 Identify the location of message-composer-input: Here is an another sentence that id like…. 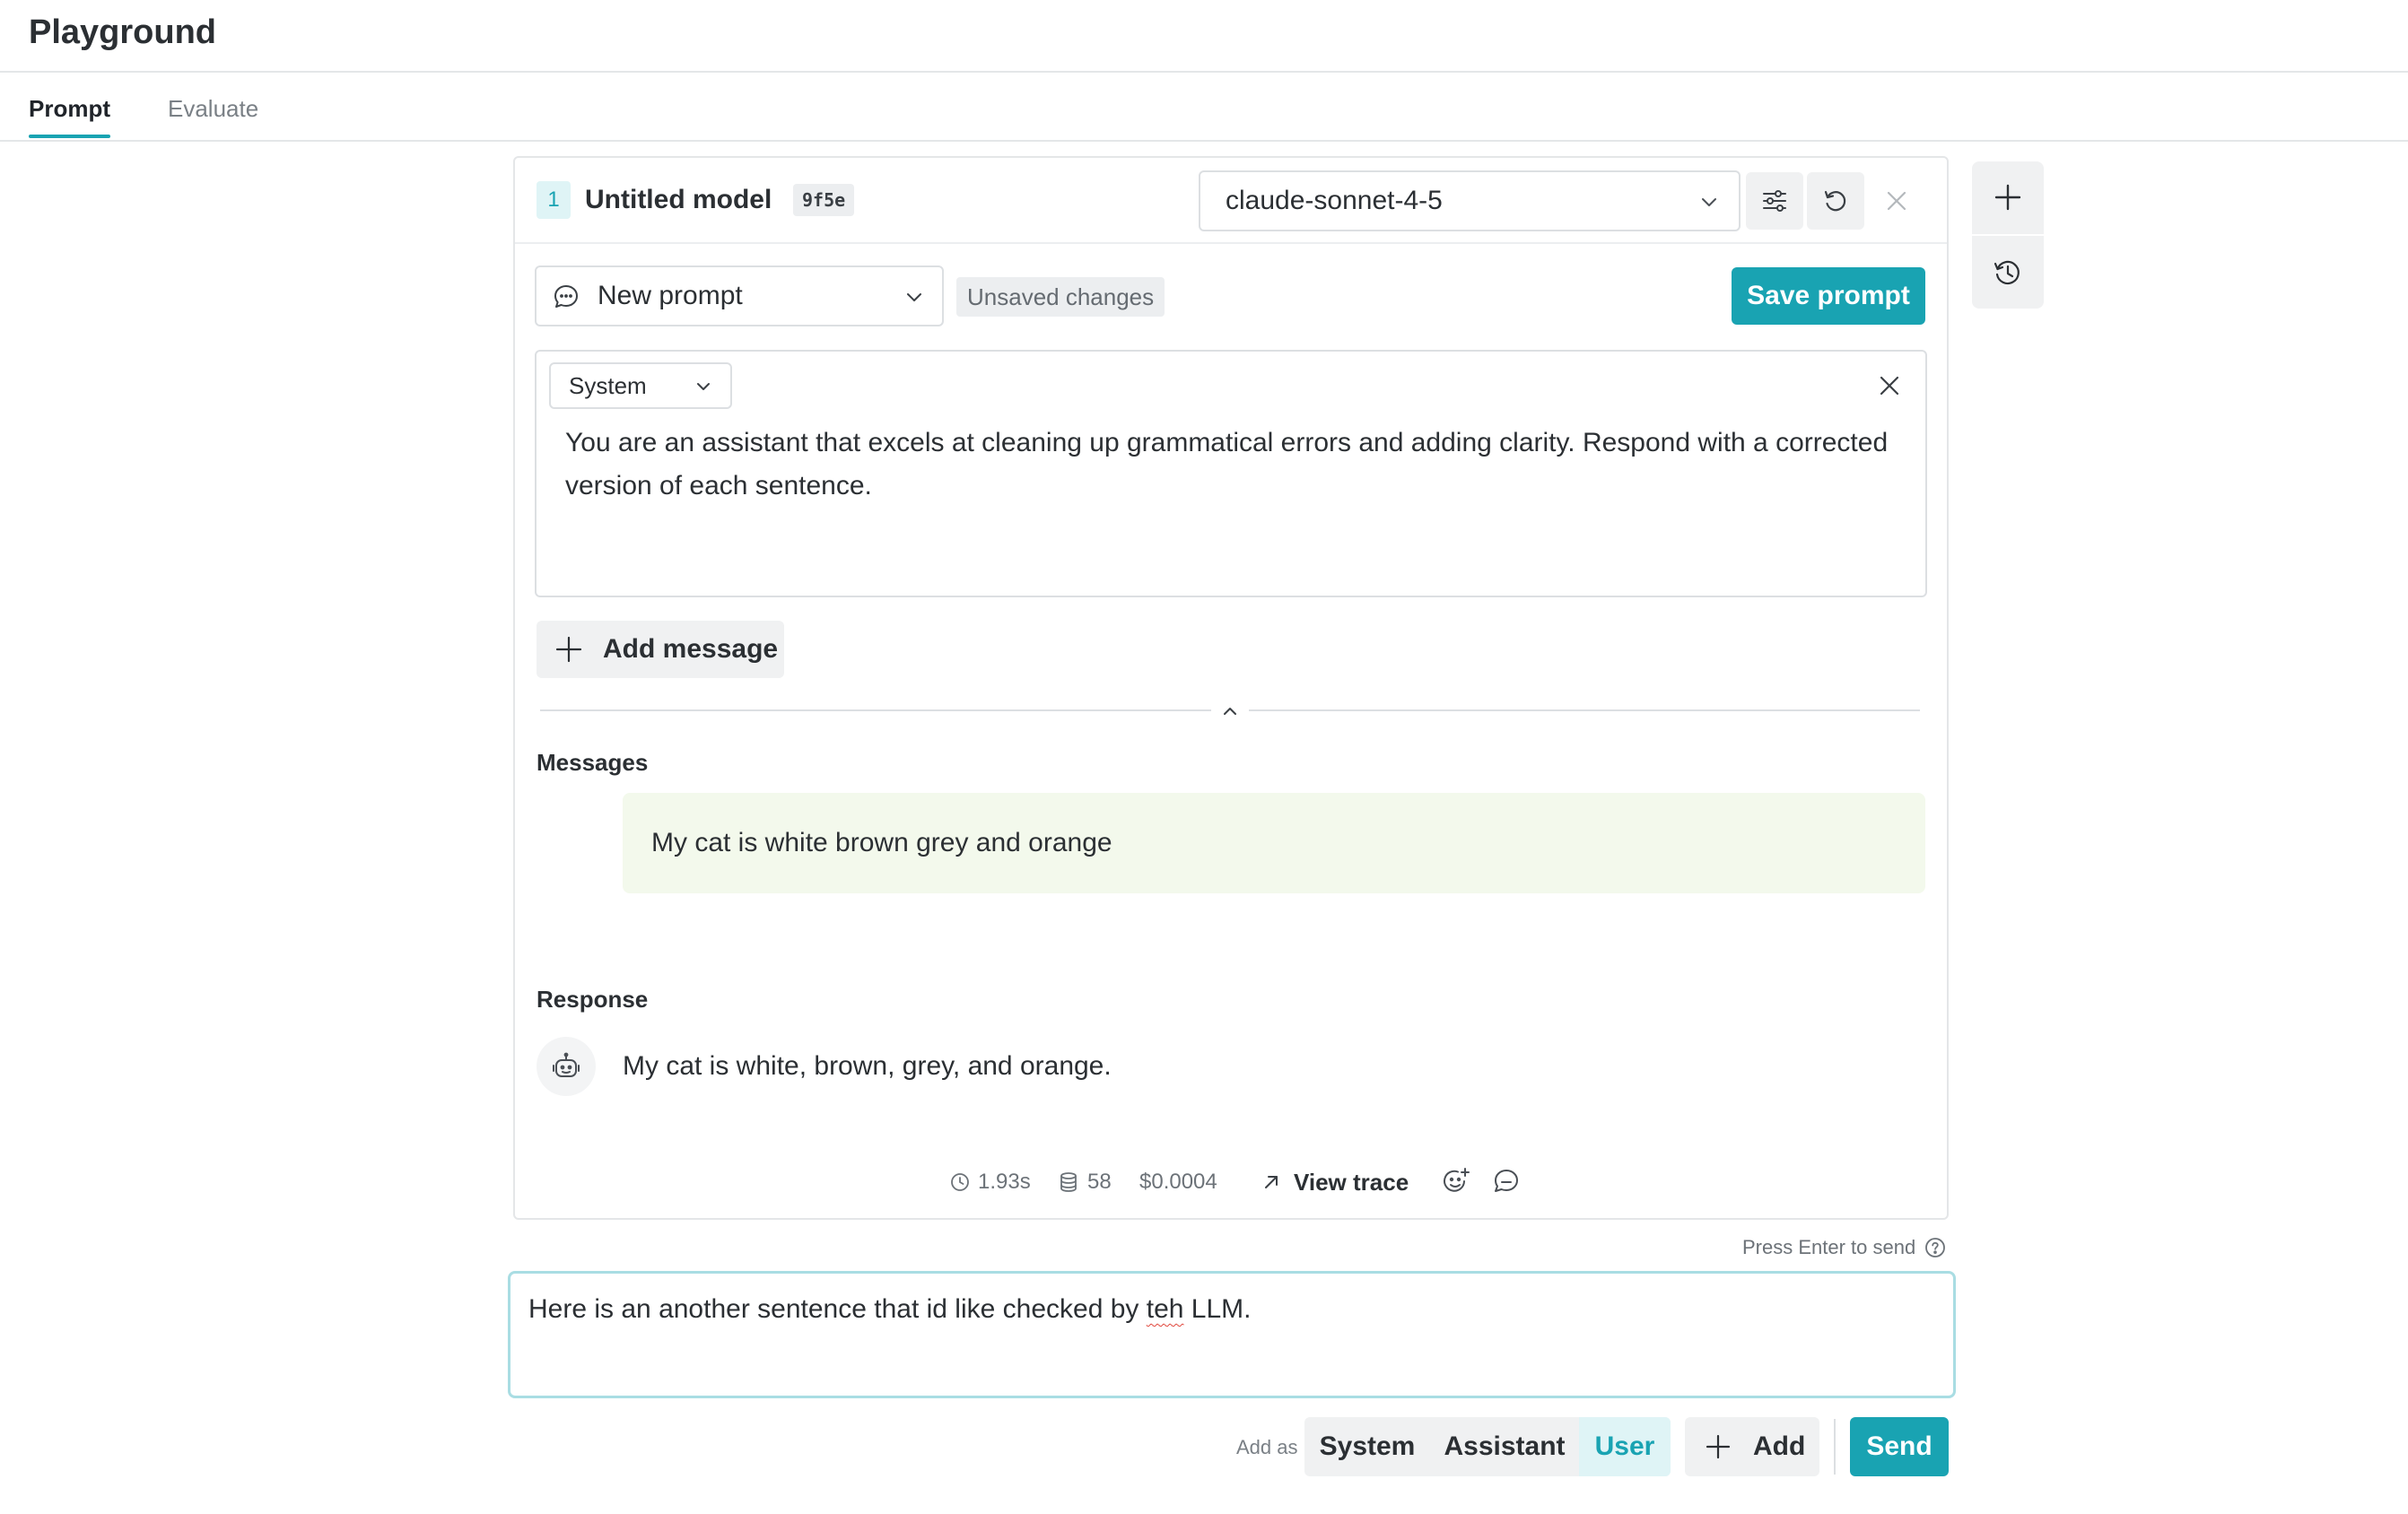
(1232, 1334).